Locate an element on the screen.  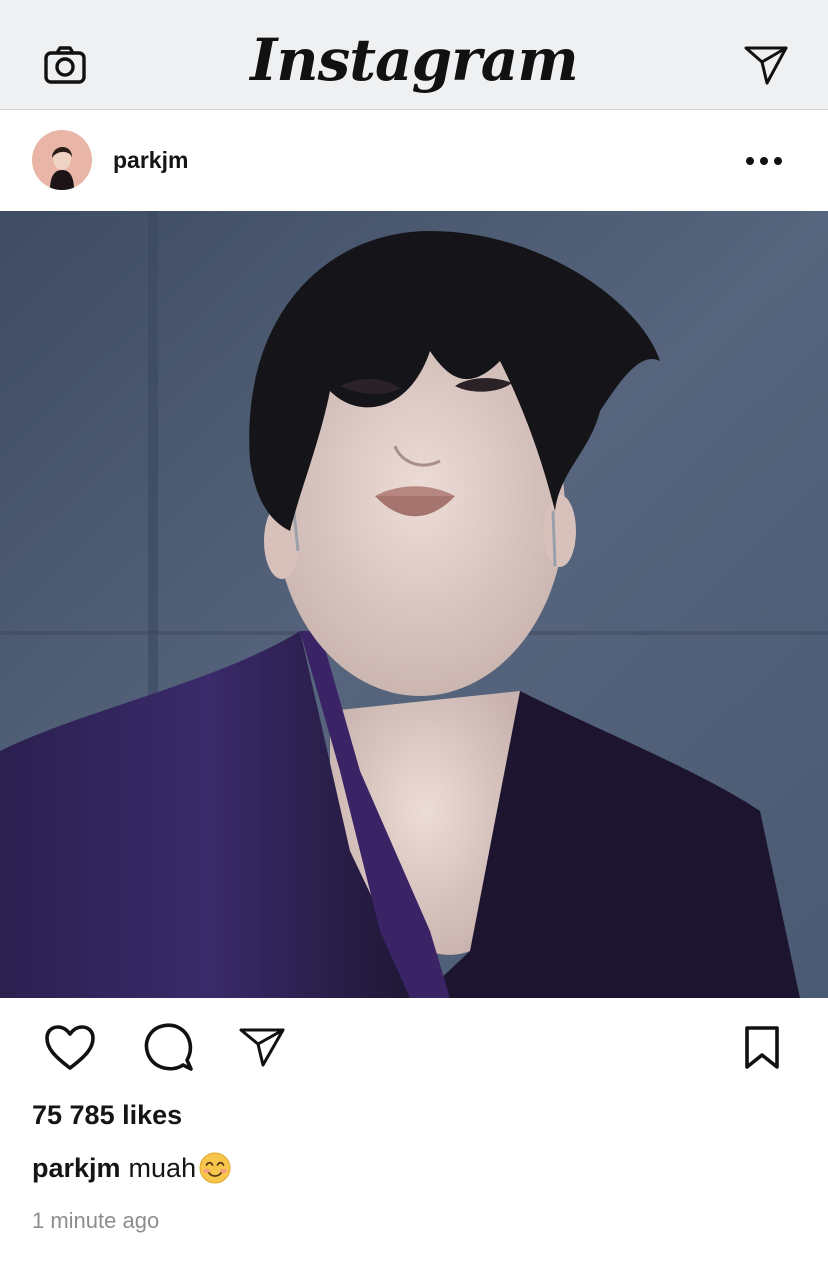
camera-button is located at coordinates (65, 65).